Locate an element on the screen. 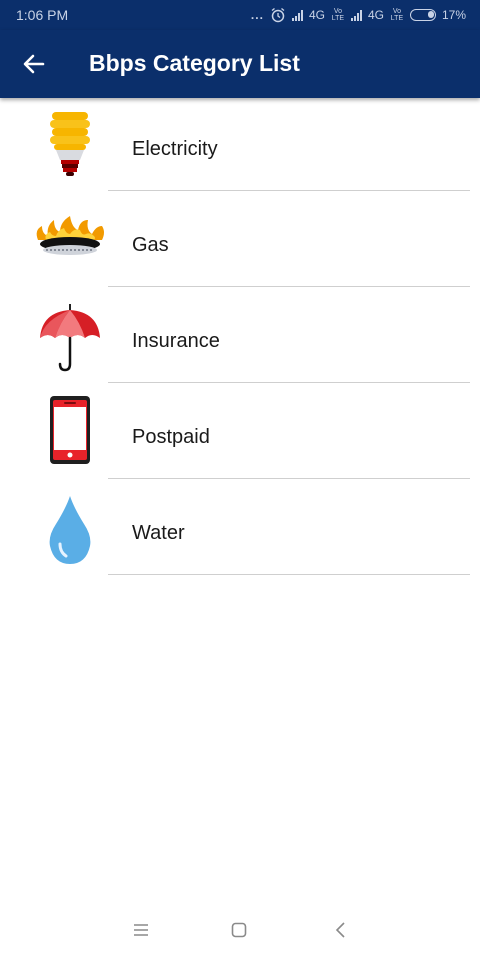  network-type-1: 4G is located at coordinates (316, 15).